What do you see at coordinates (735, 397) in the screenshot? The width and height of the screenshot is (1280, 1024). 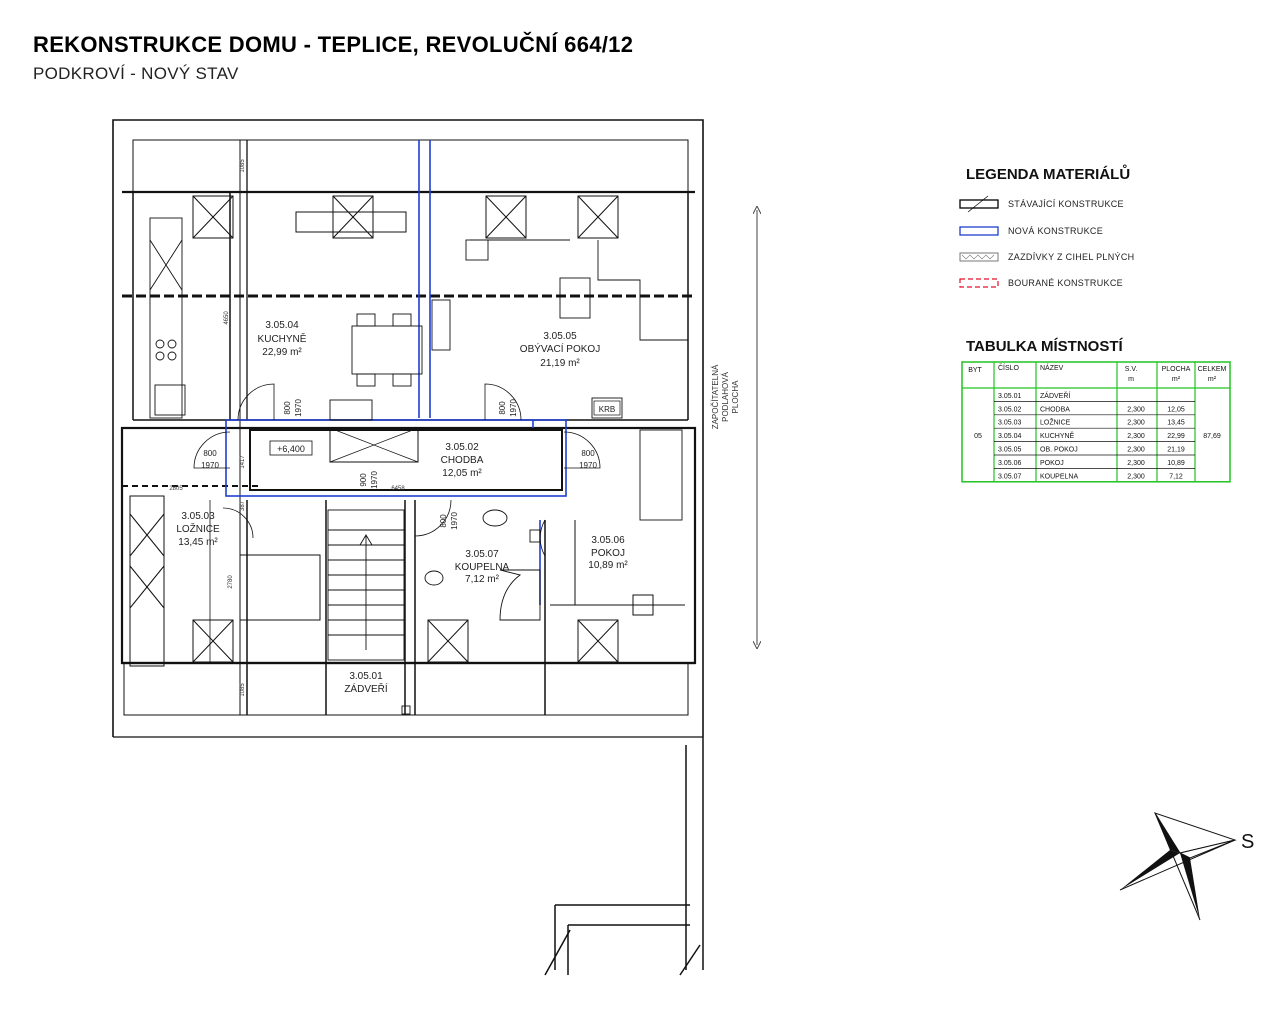 I see `side-note-3: PLOCHA` at bounding box center [735, 397].